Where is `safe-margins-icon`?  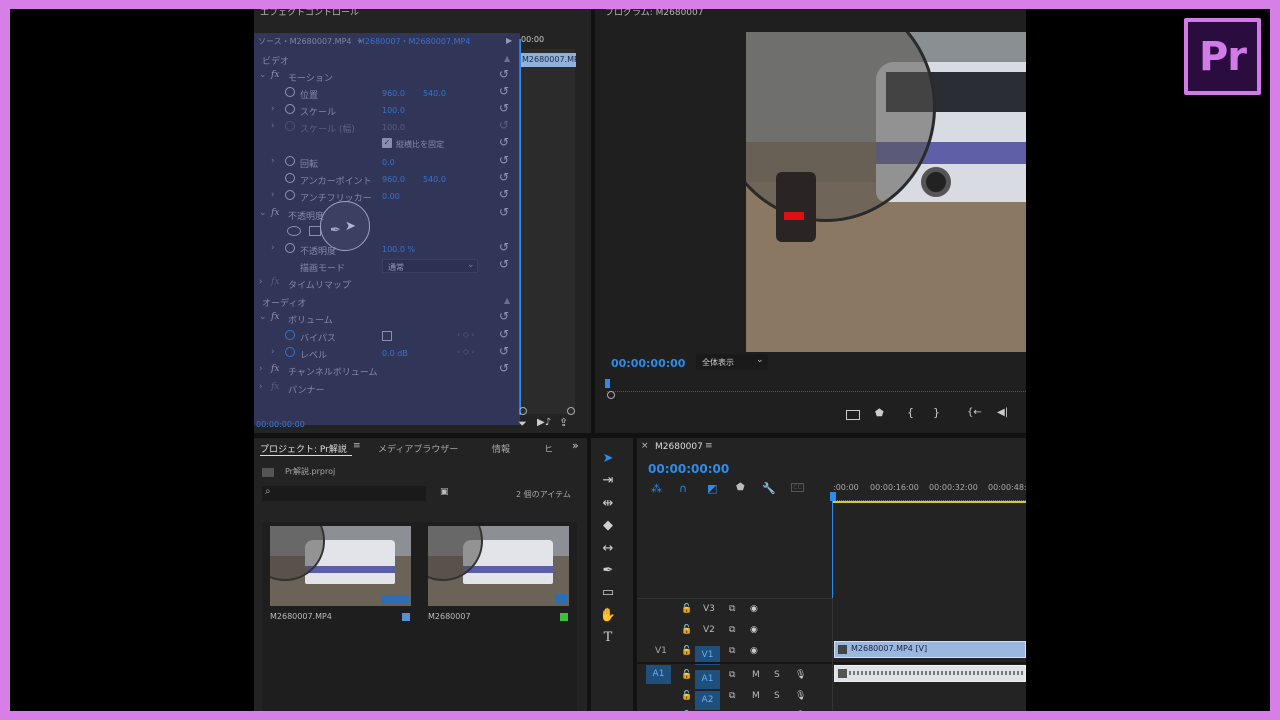
safe-margins-icon is located at coordinates (853, 415).